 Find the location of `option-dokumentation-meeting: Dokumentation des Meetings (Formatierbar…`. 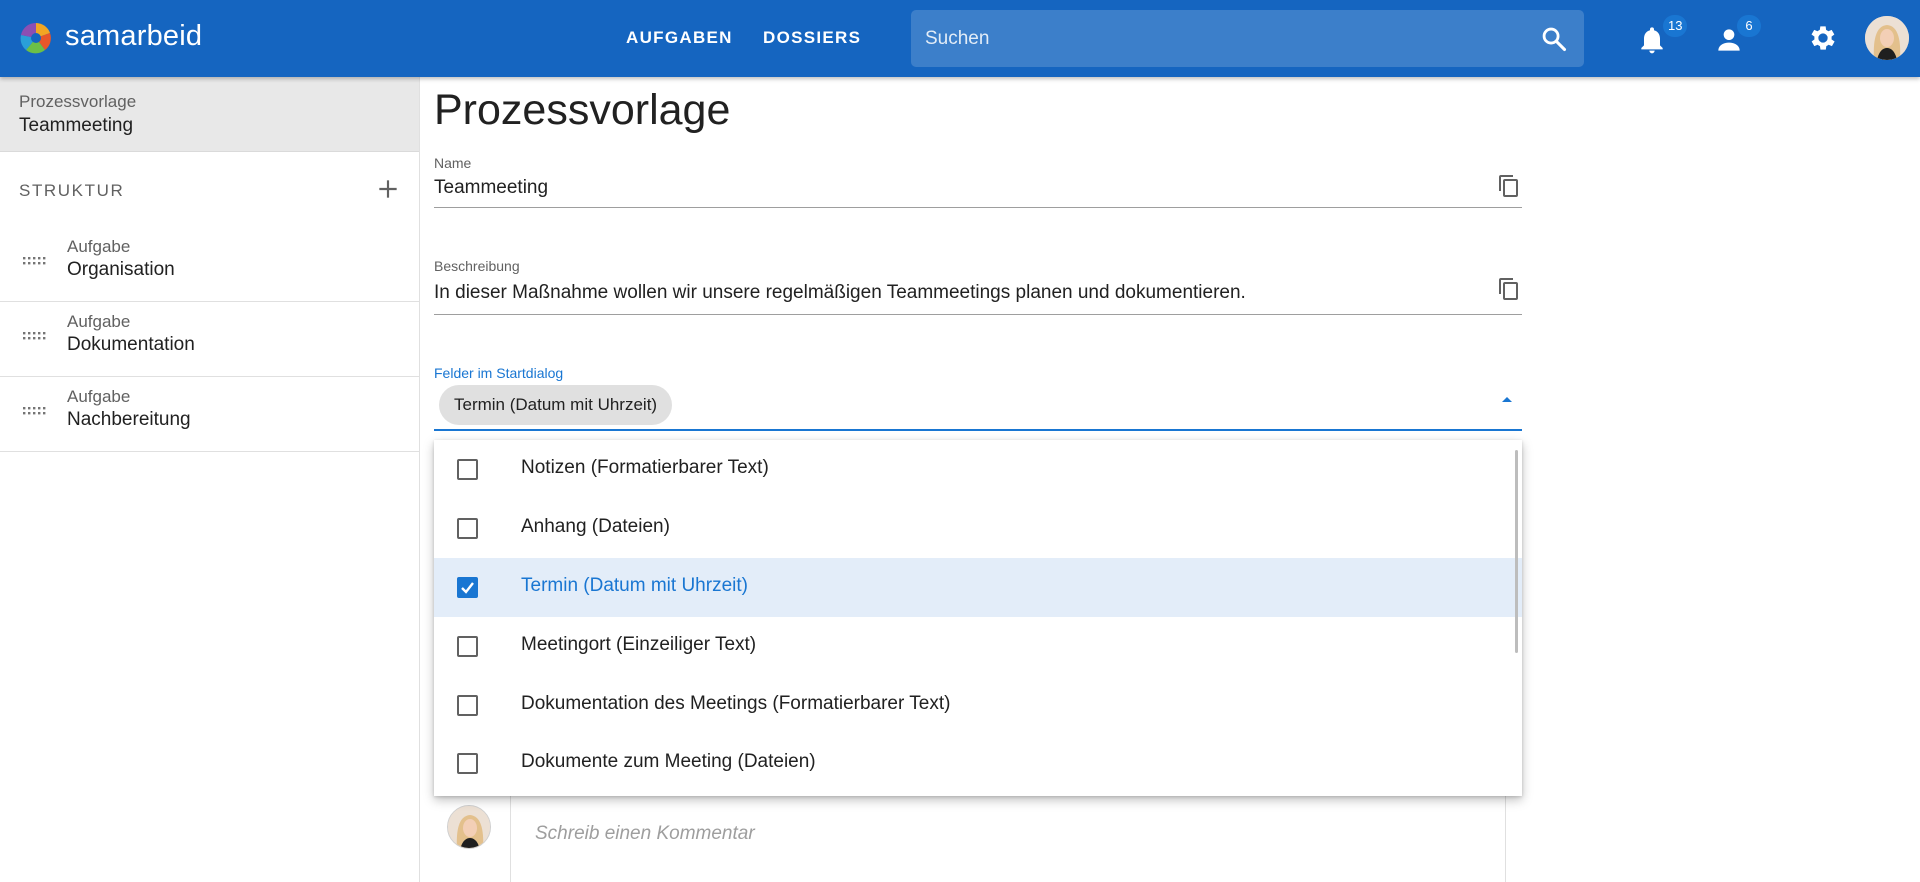

option-dokumentation-meeting: Dokumentation des Meetings (Formatierbar… is located at coordinates (978, 705).